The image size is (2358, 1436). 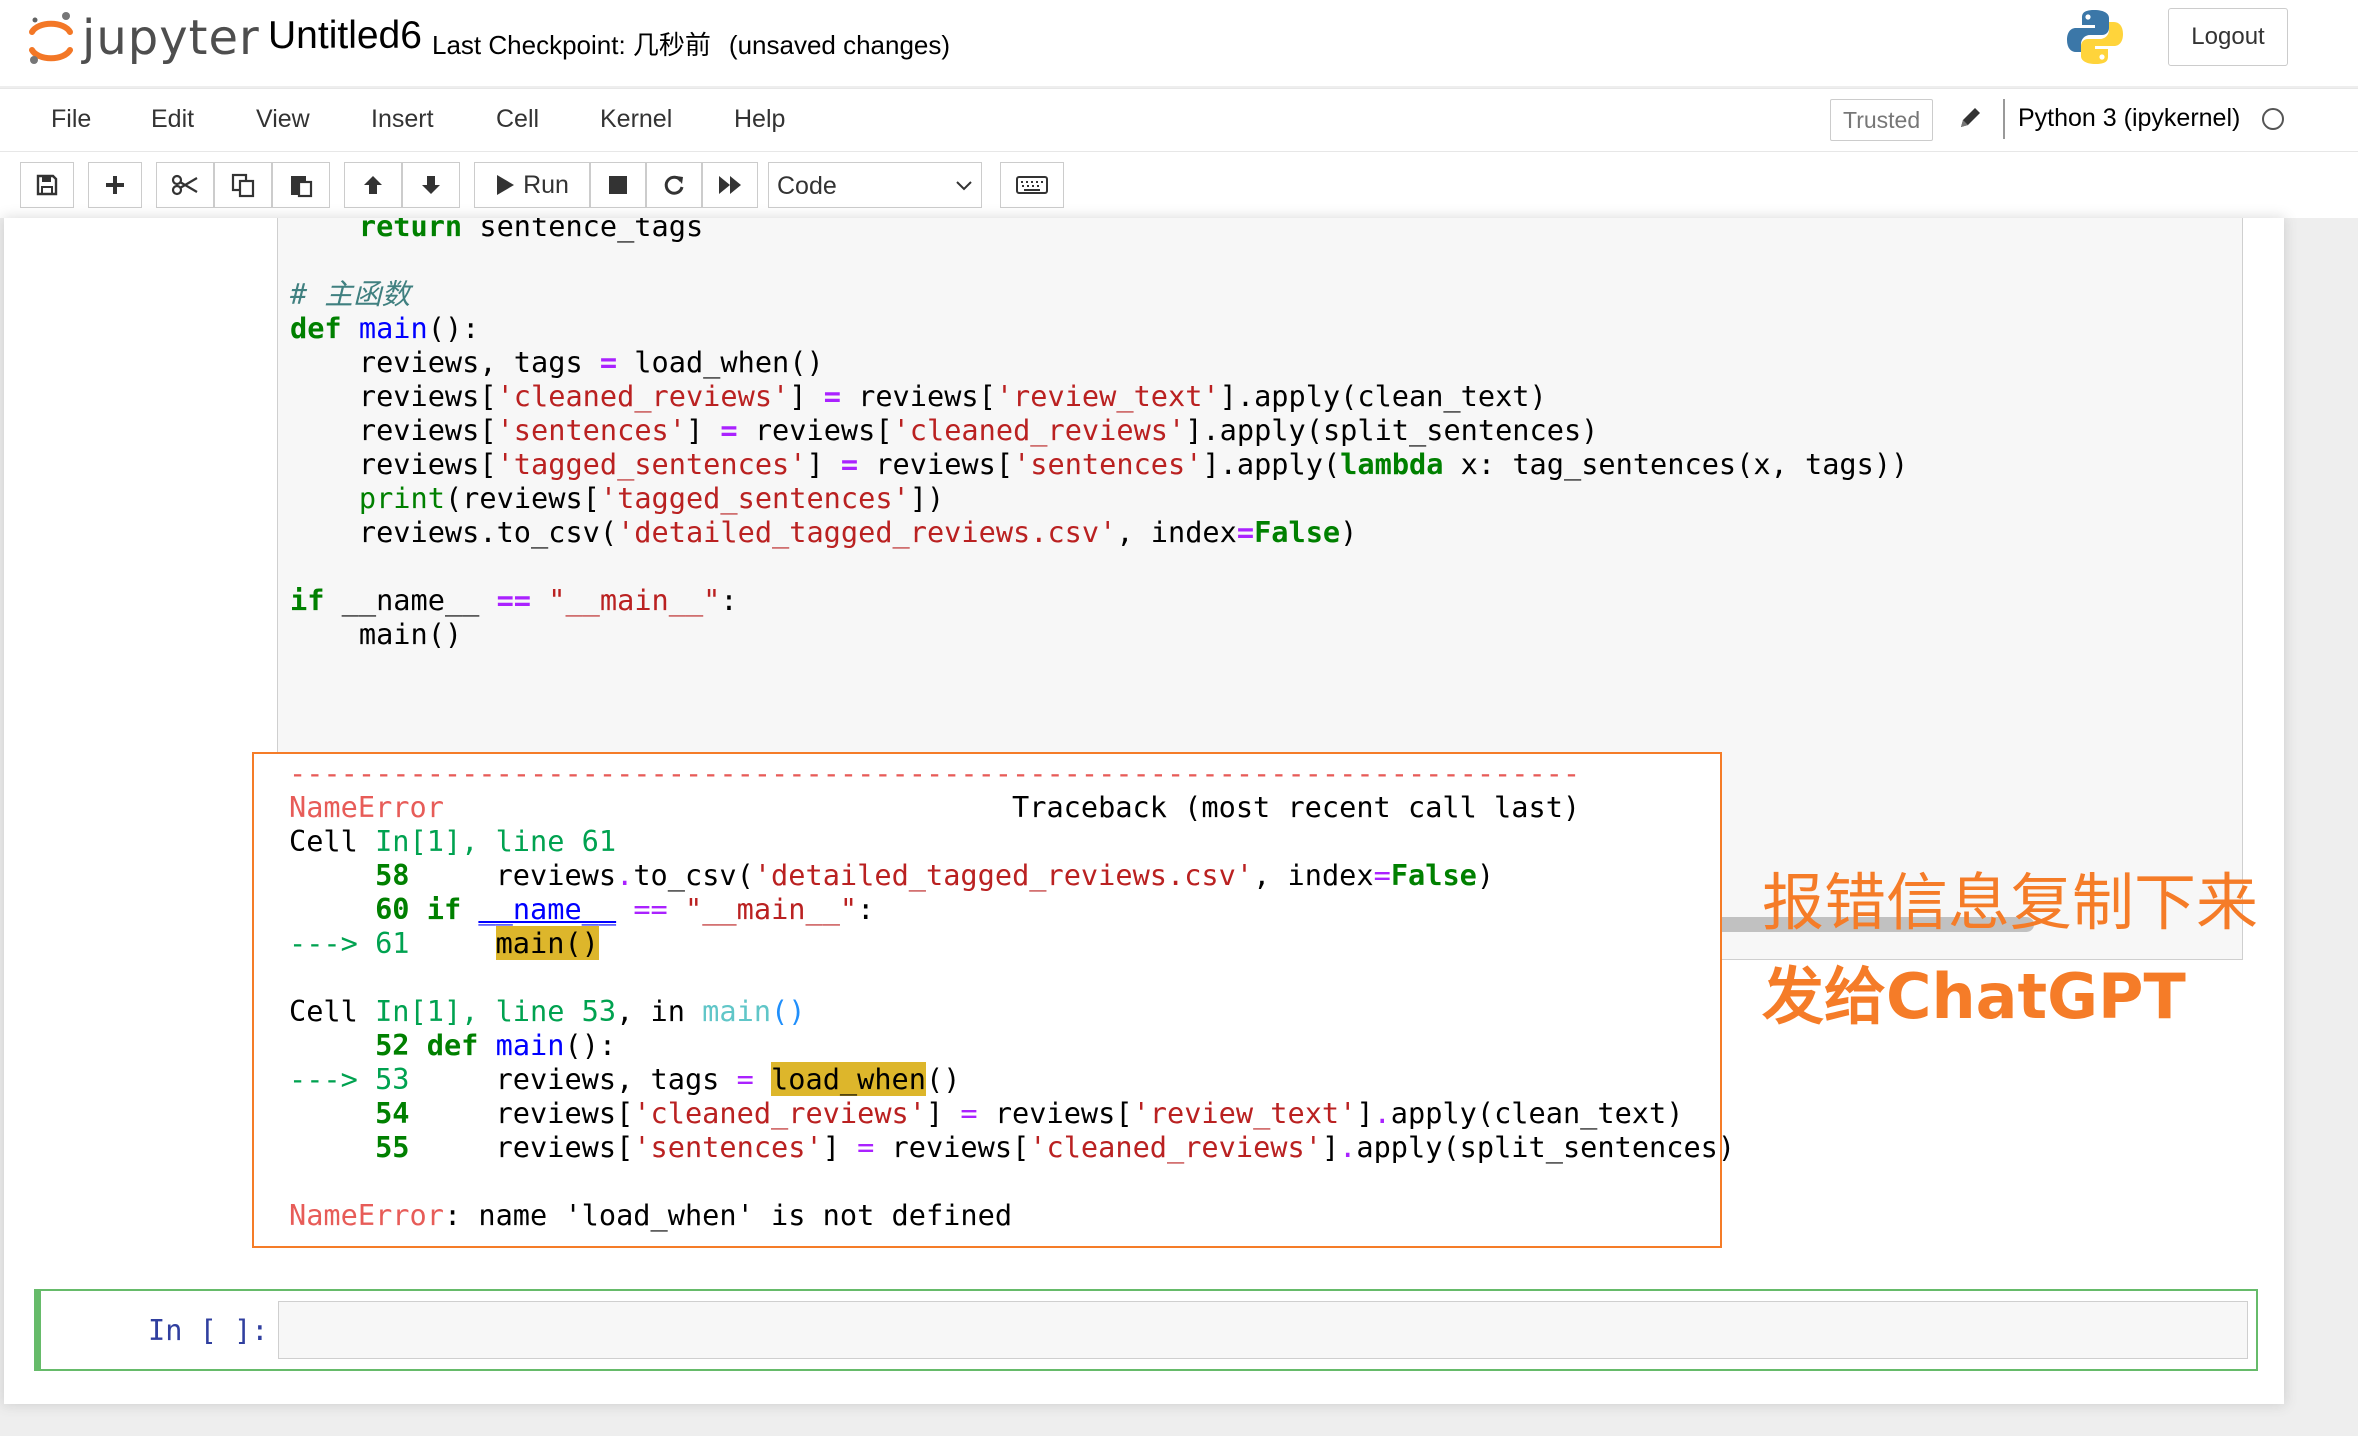 I want to click on notebook-title: Untitled6, so click(x=345, y=36).